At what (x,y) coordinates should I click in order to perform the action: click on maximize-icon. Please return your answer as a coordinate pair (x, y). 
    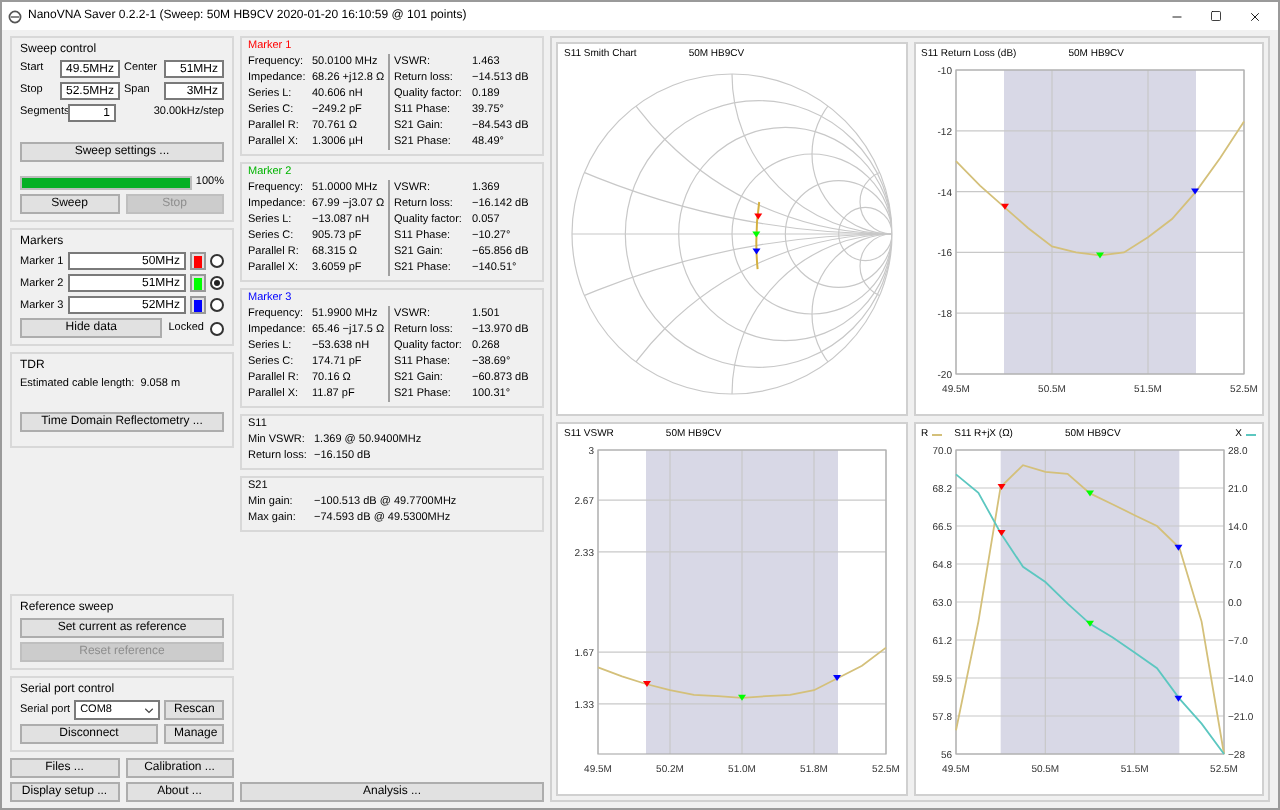
    Looking at the image, I should click on (1216, 16).